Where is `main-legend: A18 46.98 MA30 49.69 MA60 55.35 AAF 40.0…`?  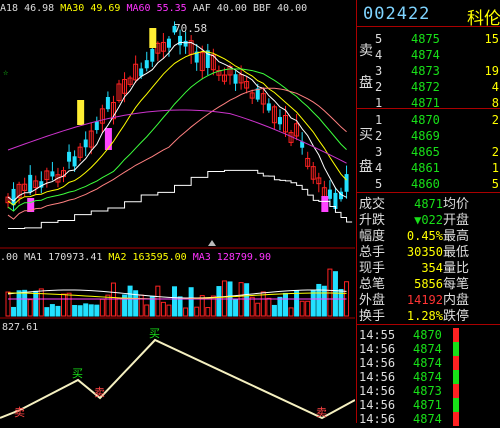
main-legend: A18 46.98 MA30 49.69 MA60 55.35 AAF 40.0… is located at coordinates (153, 8).